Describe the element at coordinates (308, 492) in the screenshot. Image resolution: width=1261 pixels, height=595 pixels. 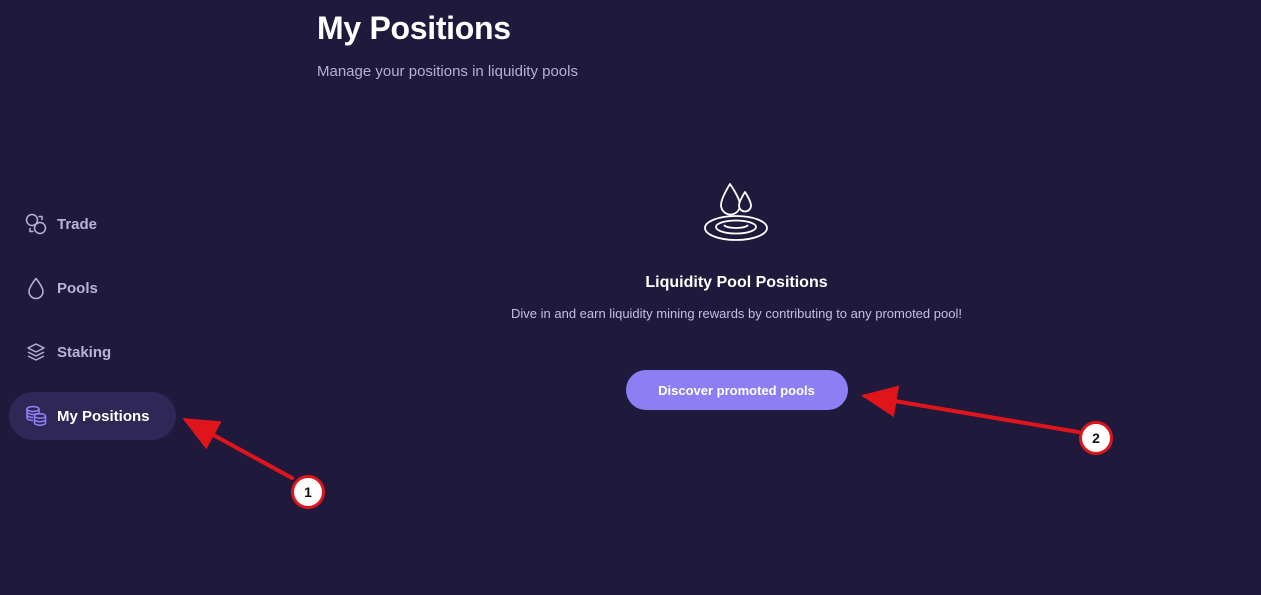
I see `annotation-badge-1: 1` at that location.